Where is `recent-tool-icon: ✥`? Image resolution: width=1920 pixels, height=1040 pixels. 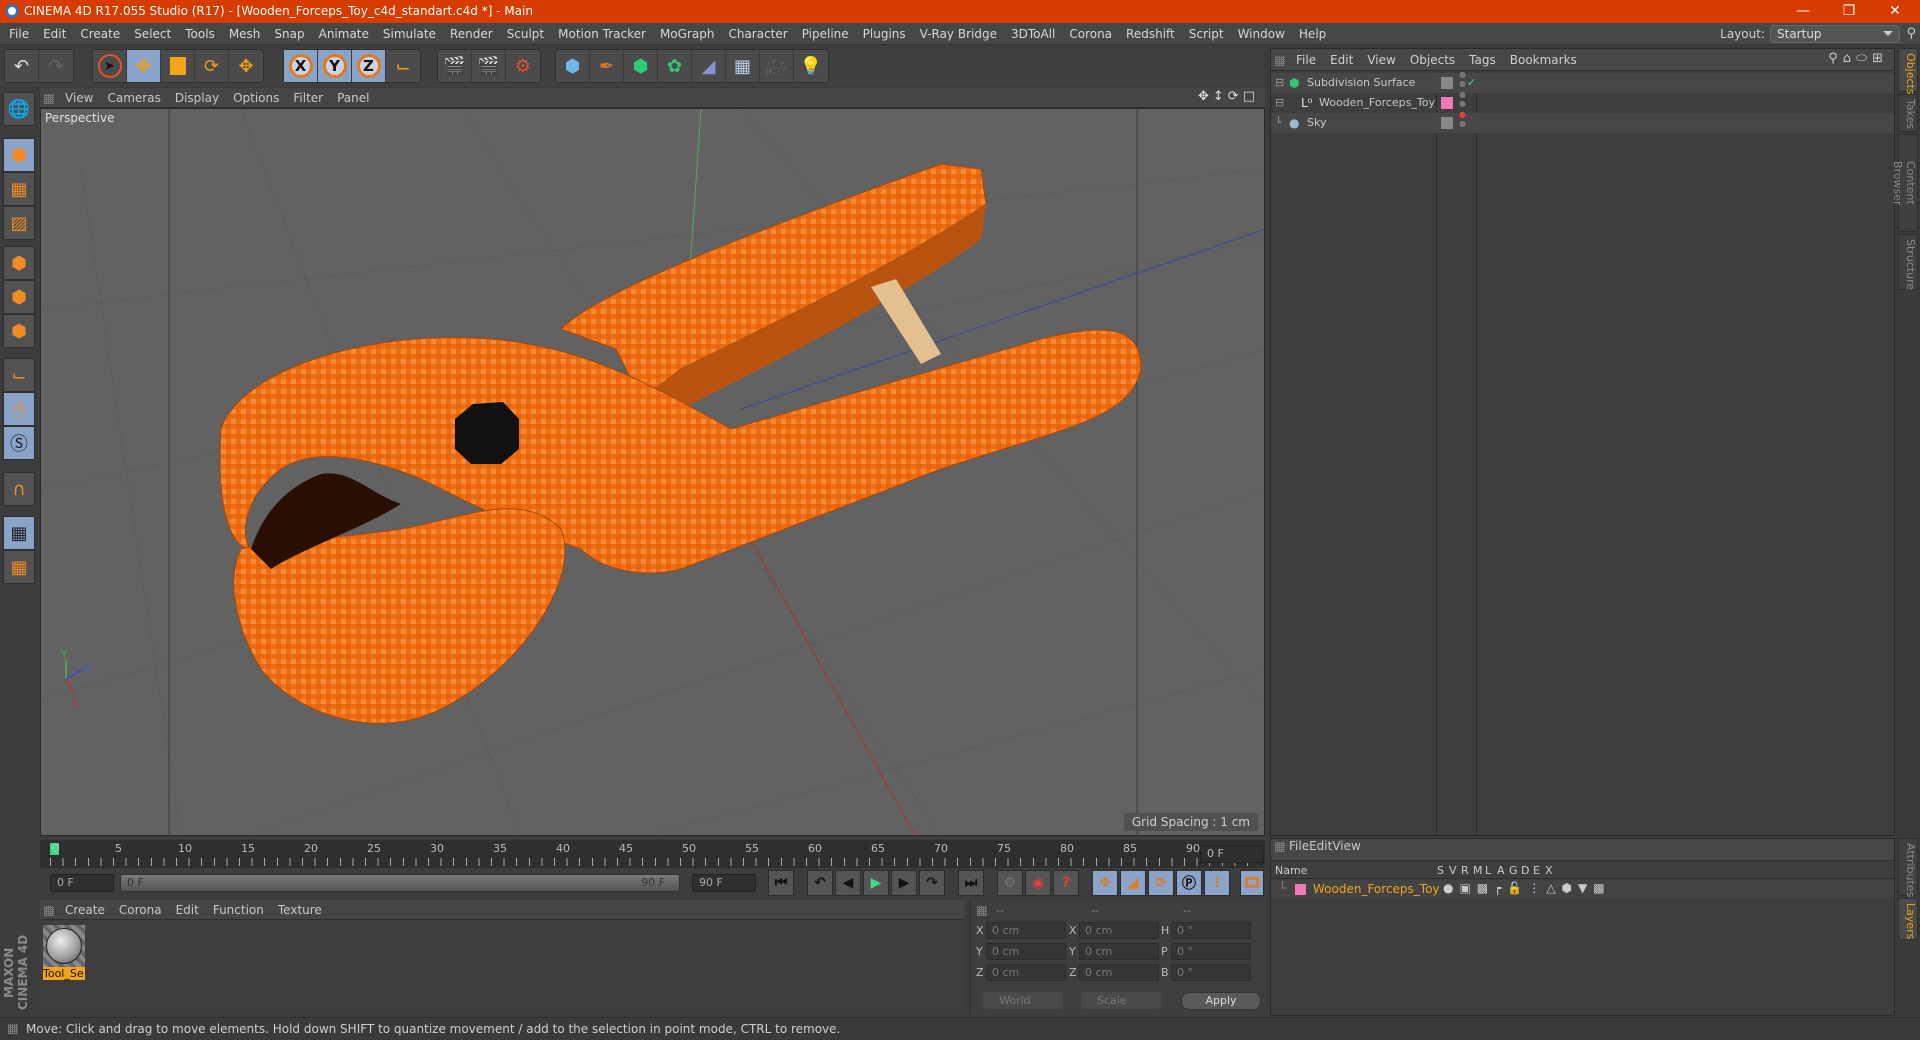 recent-tool-icon: ✥ is located at coordinates (246, 66).